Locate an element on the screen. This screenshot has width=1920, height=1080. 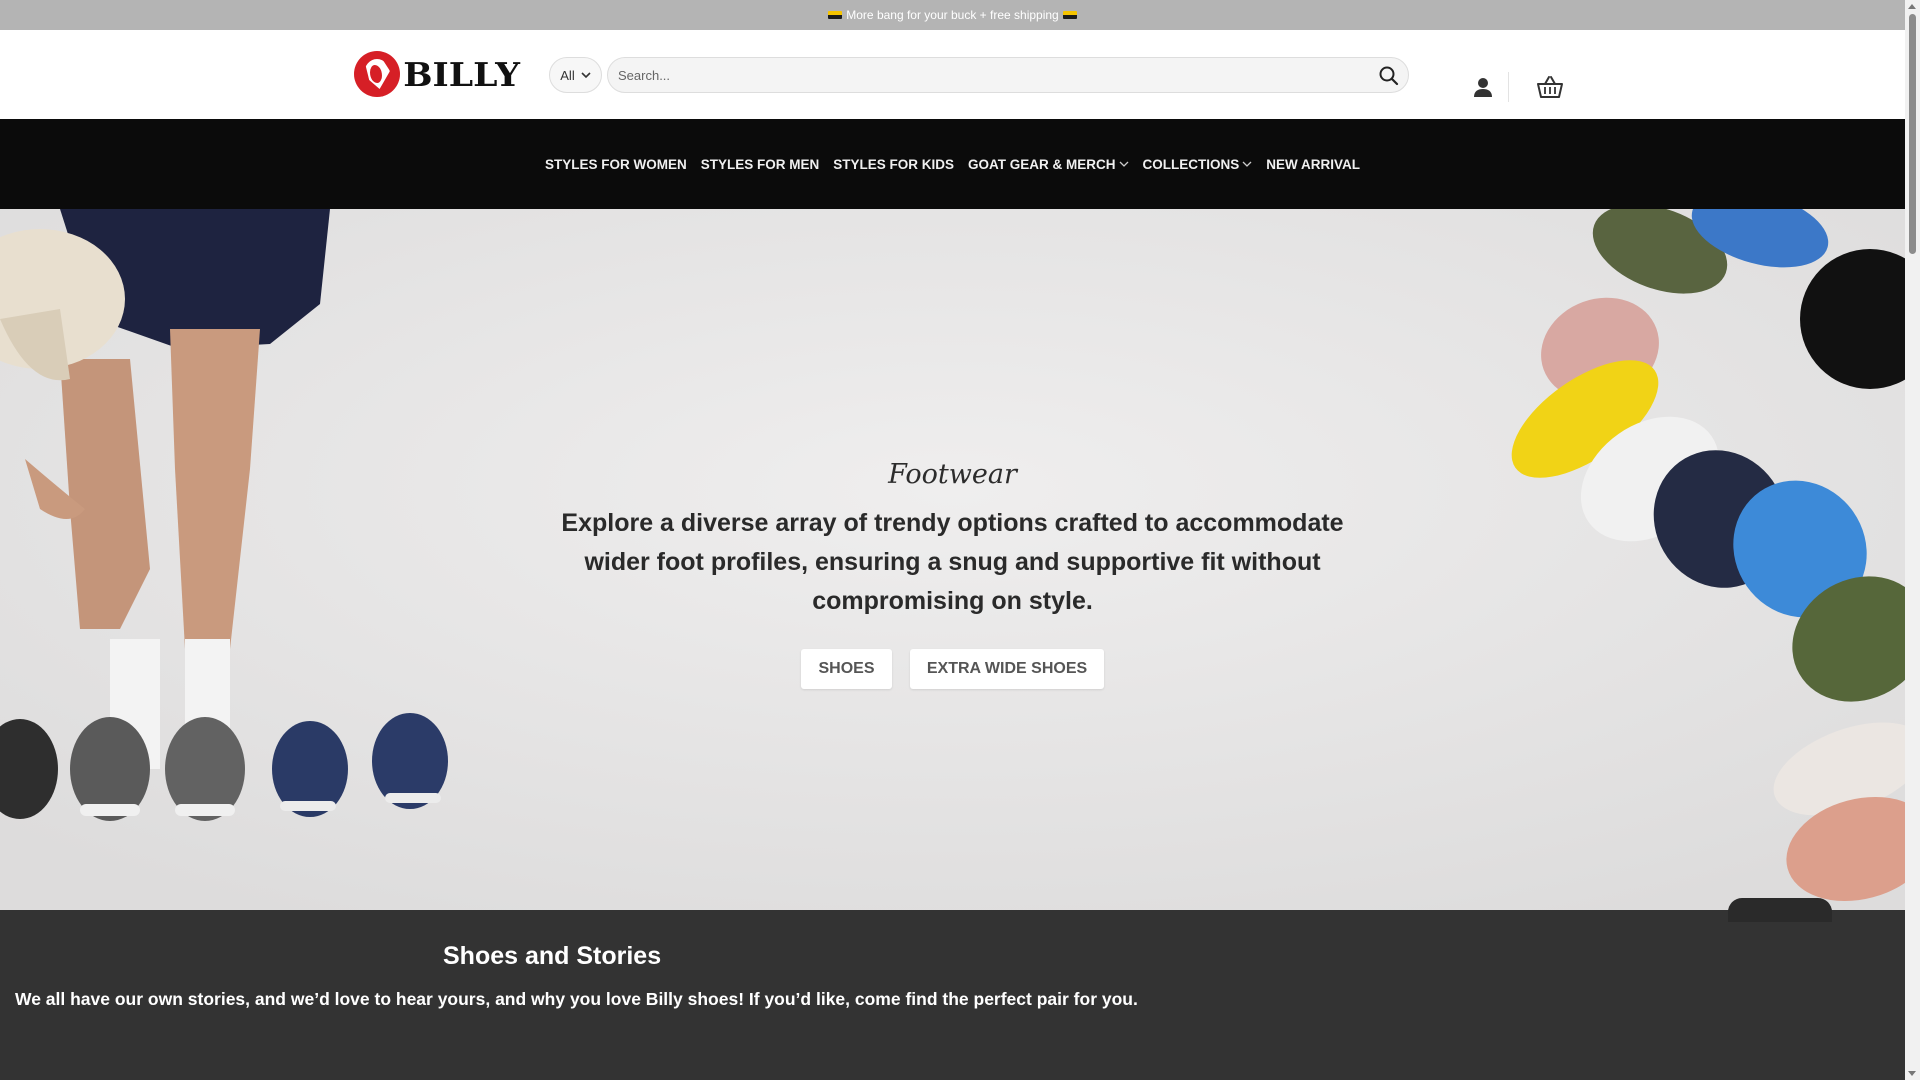
search-field is located at coordinates (1008, 75).